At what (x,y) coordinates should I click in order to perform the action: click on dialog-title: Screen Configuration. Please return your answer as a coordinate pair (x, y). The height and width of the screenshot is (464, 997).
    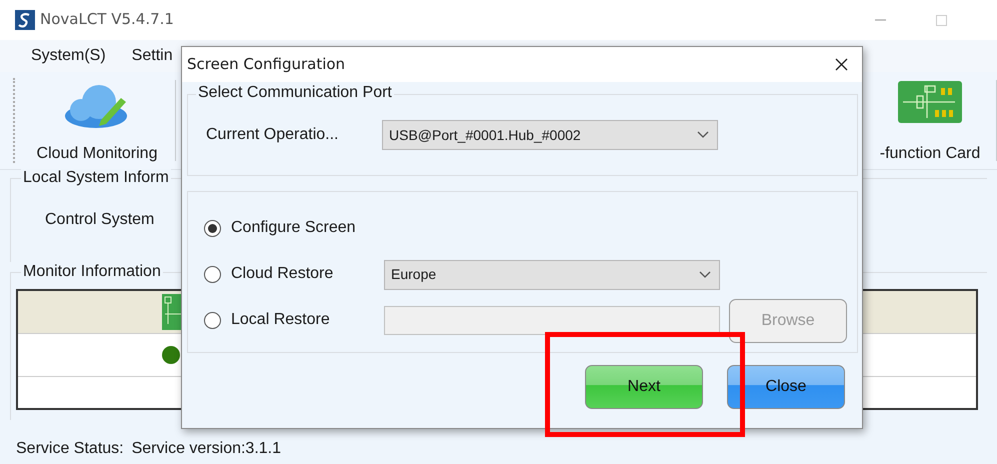
    Looking at the image, I should click on (266, 65).